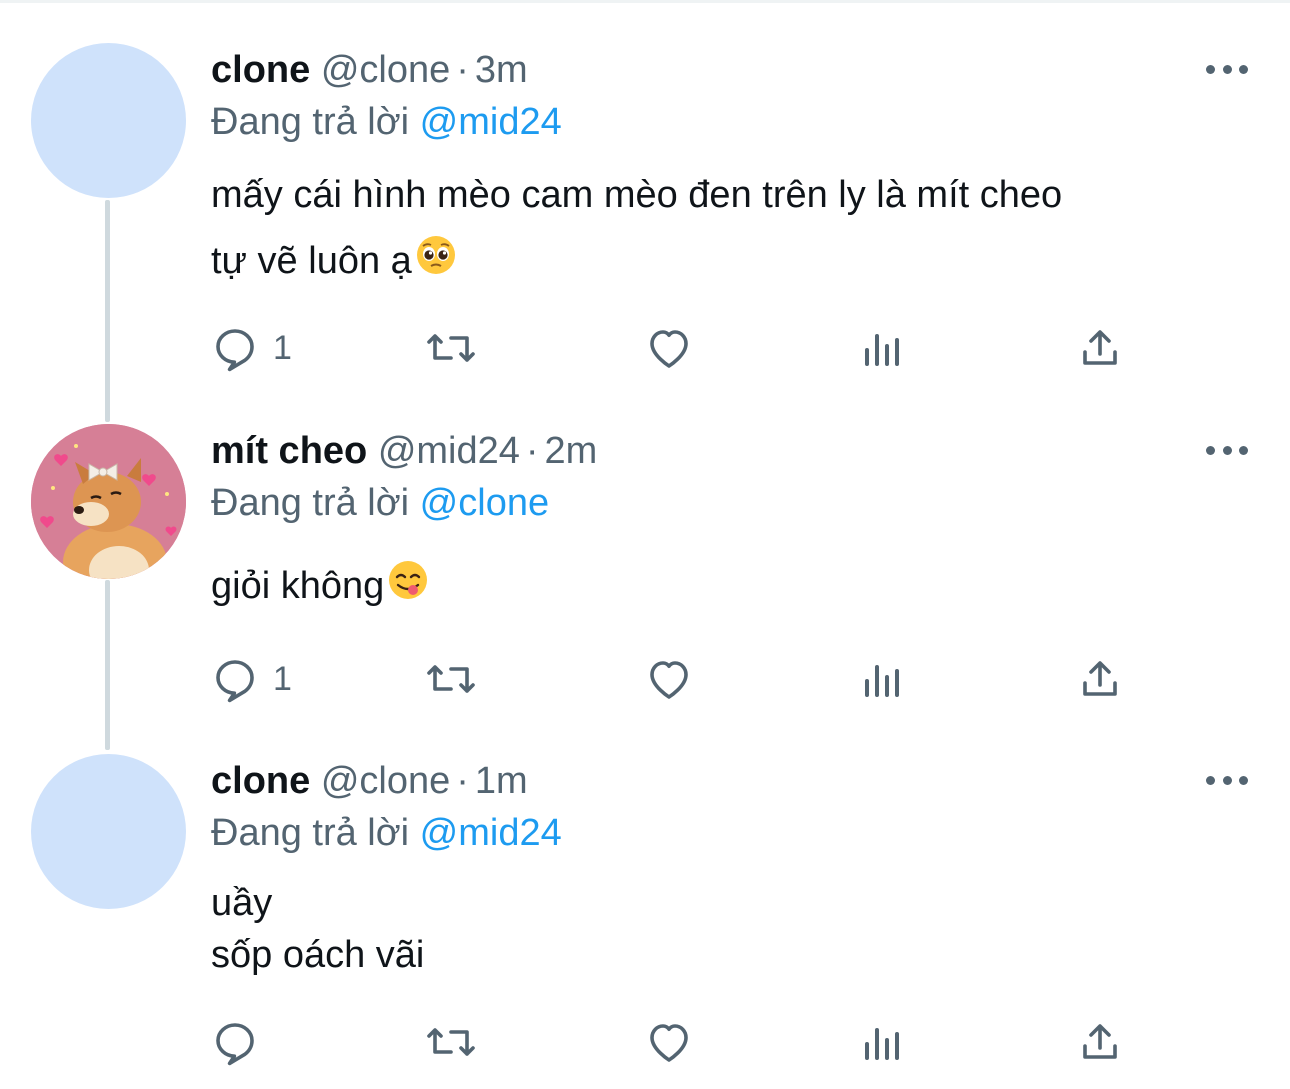 Image resolution: width=1290 pixels, height=1089 pixels. I want to click on pleading-face-emoji, so click(436, 263).